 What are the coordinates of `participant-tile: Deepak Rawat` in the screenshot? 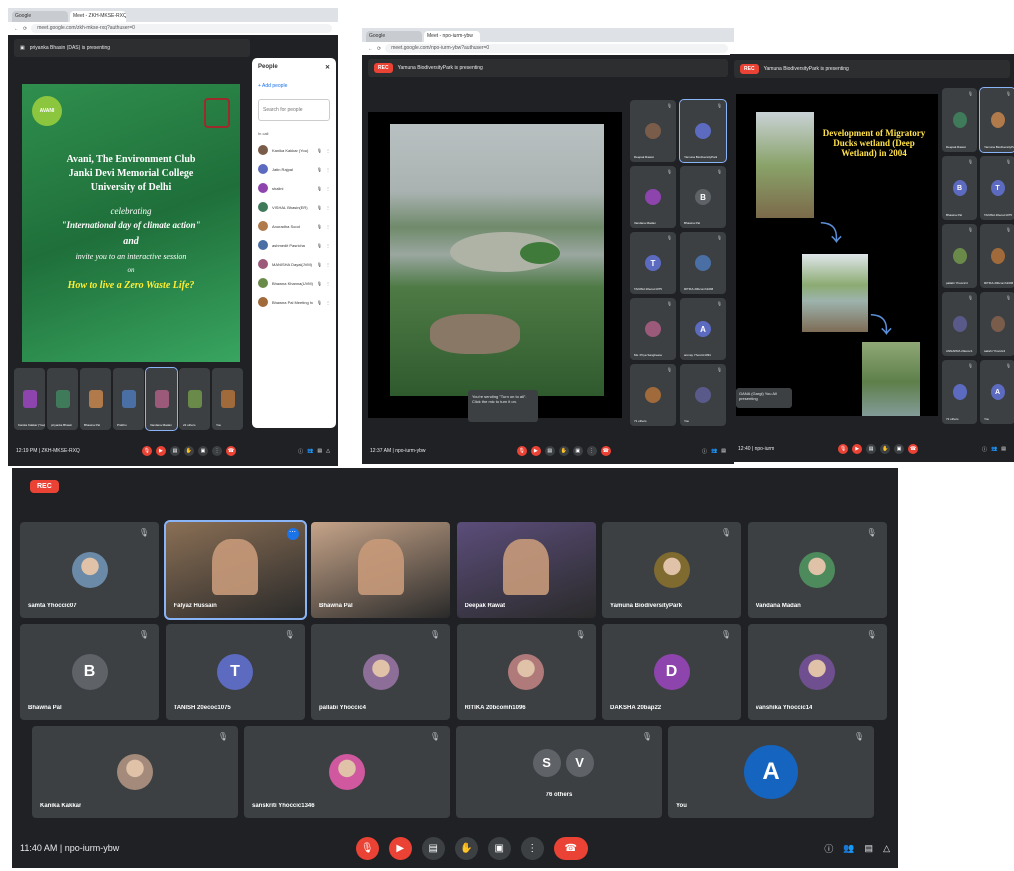 It's located at (526, 570).